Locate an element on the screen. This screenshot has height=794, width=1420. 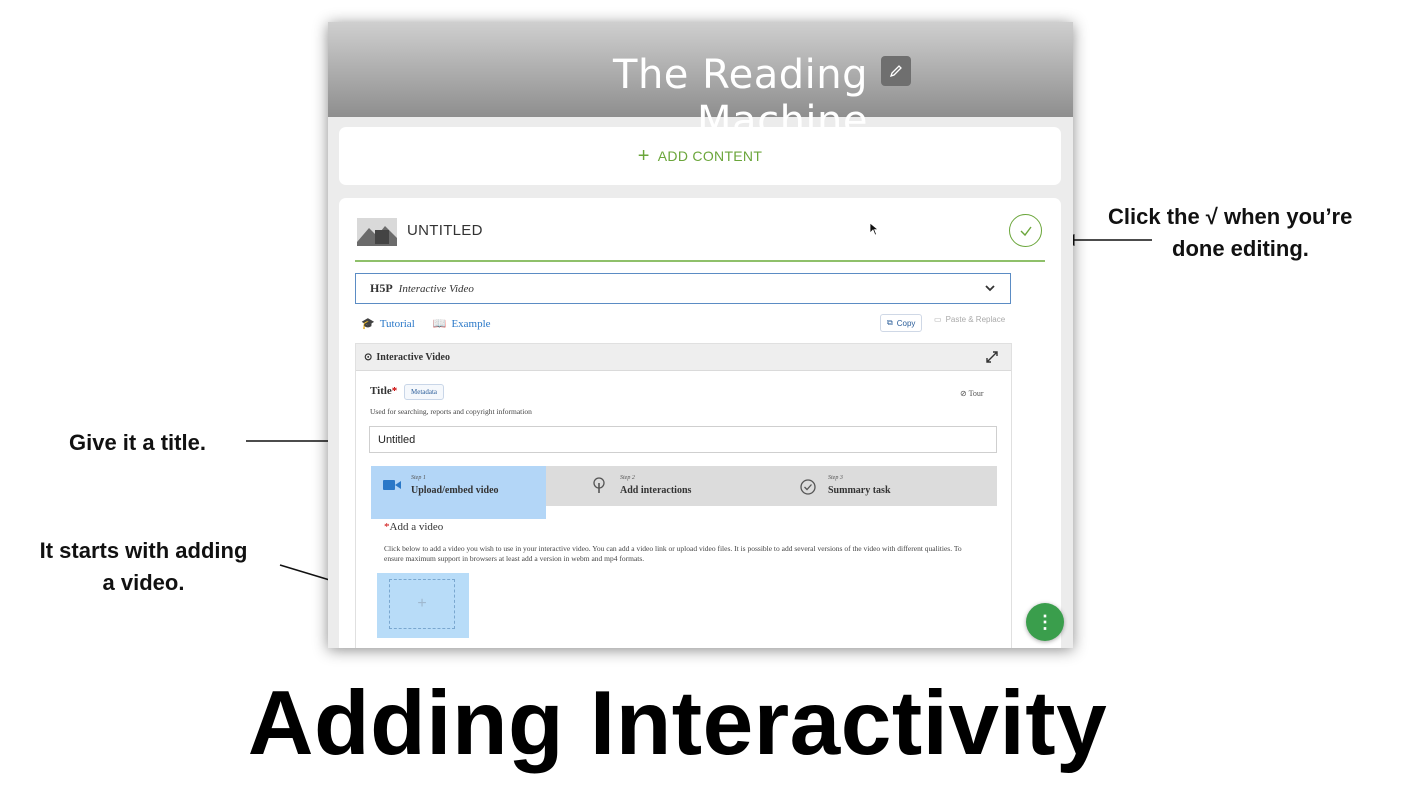
tour-button: ⊘ Tour is located at coordinates (972, 393).